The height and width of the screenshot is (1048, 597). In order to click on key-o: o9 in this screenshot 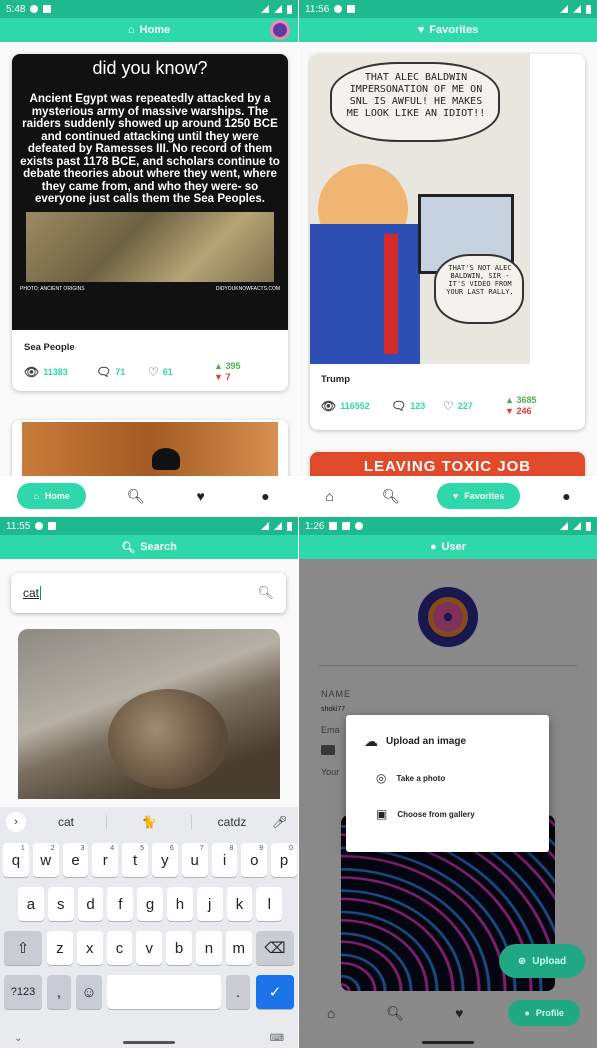, I will do `click(254, 860)`.